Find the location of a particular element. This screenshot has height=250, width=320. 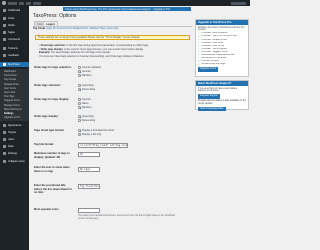

request-support-button: Request Support is located at coordinates (209, 96).